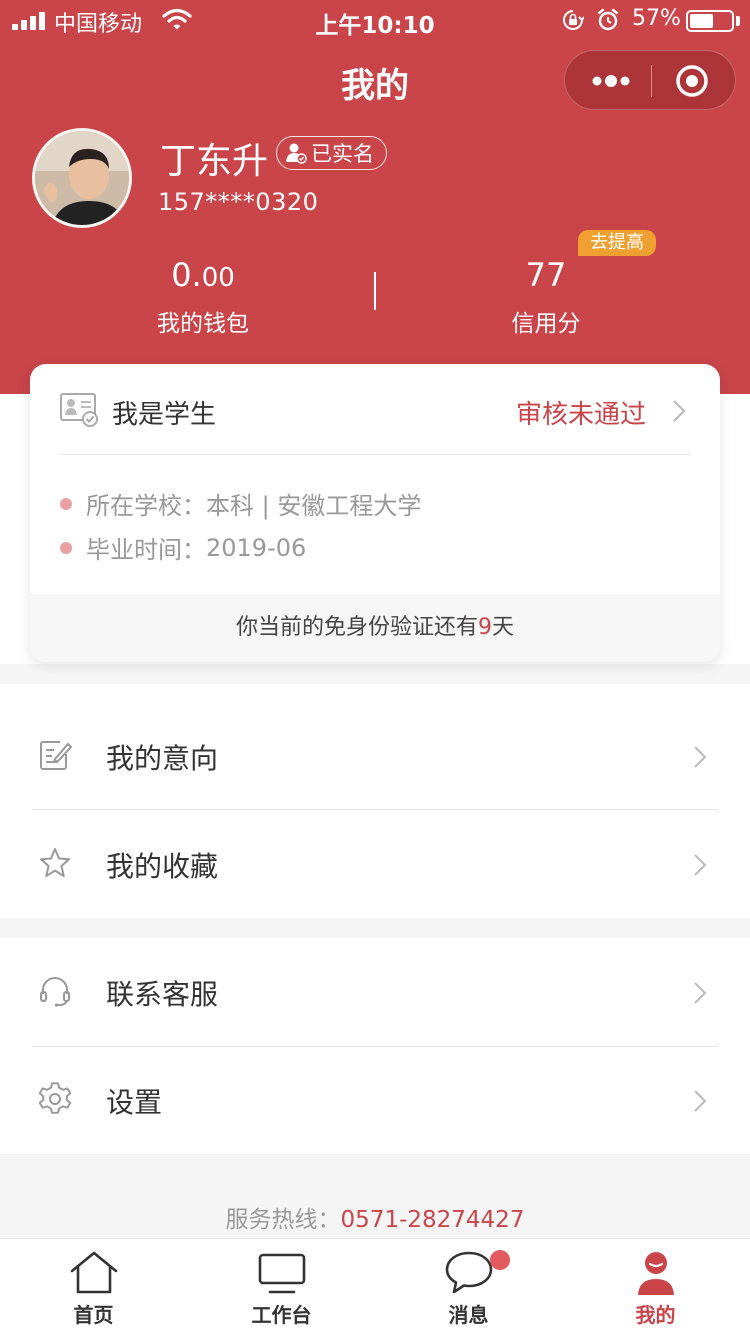 This screenshot has height=1334, width=750. I want to click on student-card-title: 我是学生, so click(164, 415).